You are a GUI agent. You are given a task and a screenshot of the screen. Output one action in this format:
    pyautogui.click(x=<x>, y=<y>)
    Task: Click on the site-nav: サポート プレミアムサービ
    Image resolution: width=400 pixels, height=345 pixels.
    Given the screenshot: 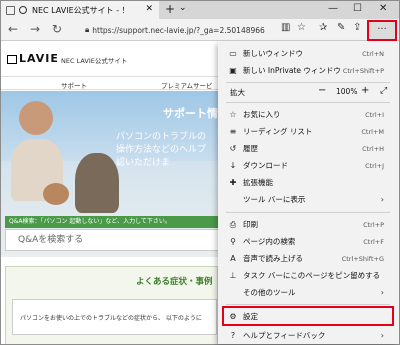 What is the action you would take?
    pyautogui.click(x=109, y=83)
    